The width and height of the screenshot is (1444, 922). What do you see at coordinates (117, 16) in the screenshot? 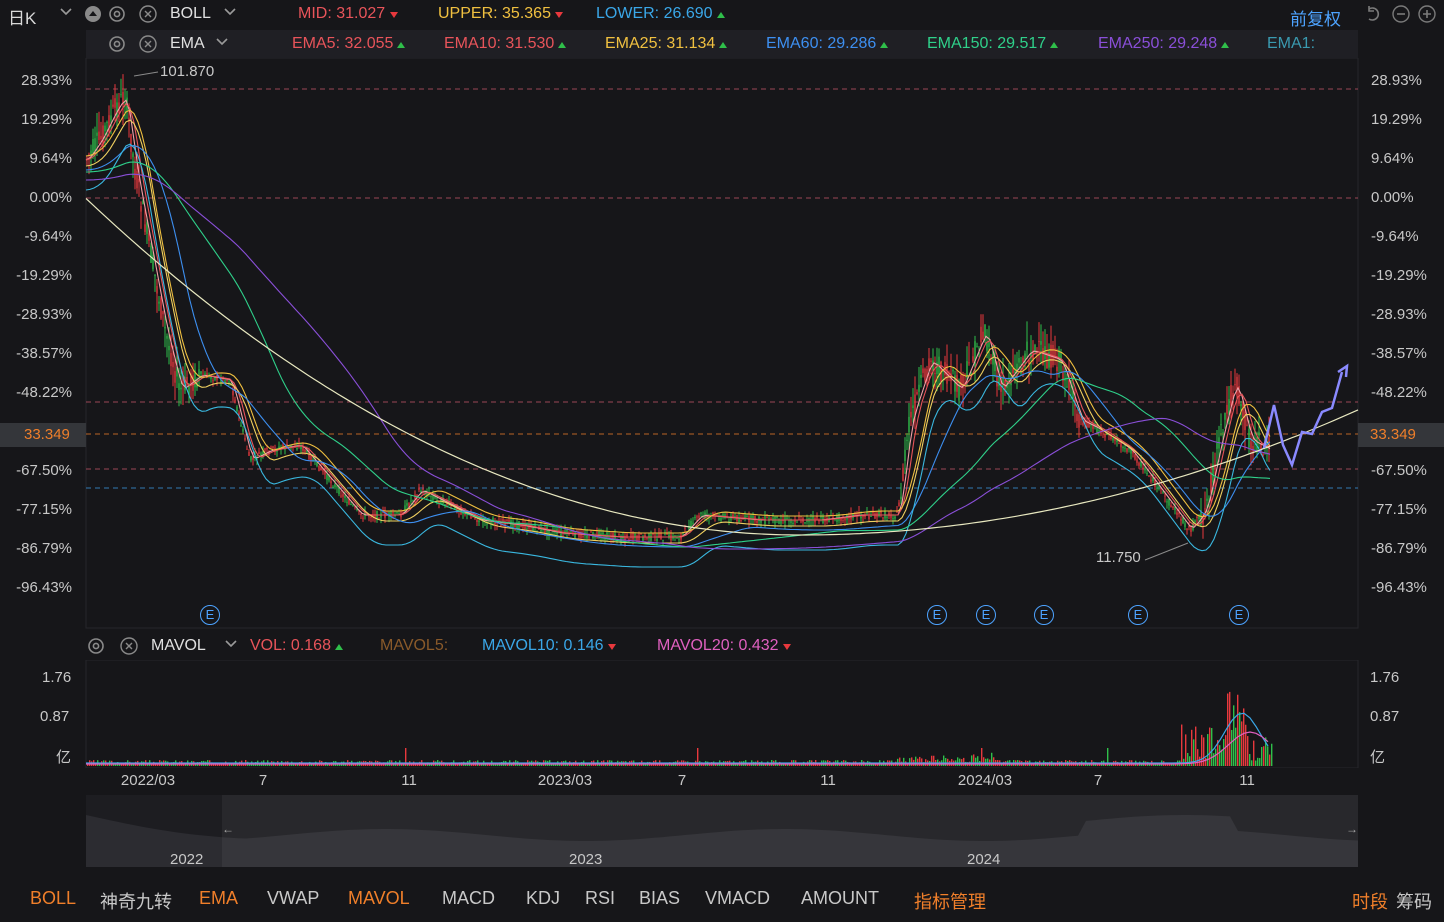
I see `settings-gear-icon` at bounding box center [117, 16].